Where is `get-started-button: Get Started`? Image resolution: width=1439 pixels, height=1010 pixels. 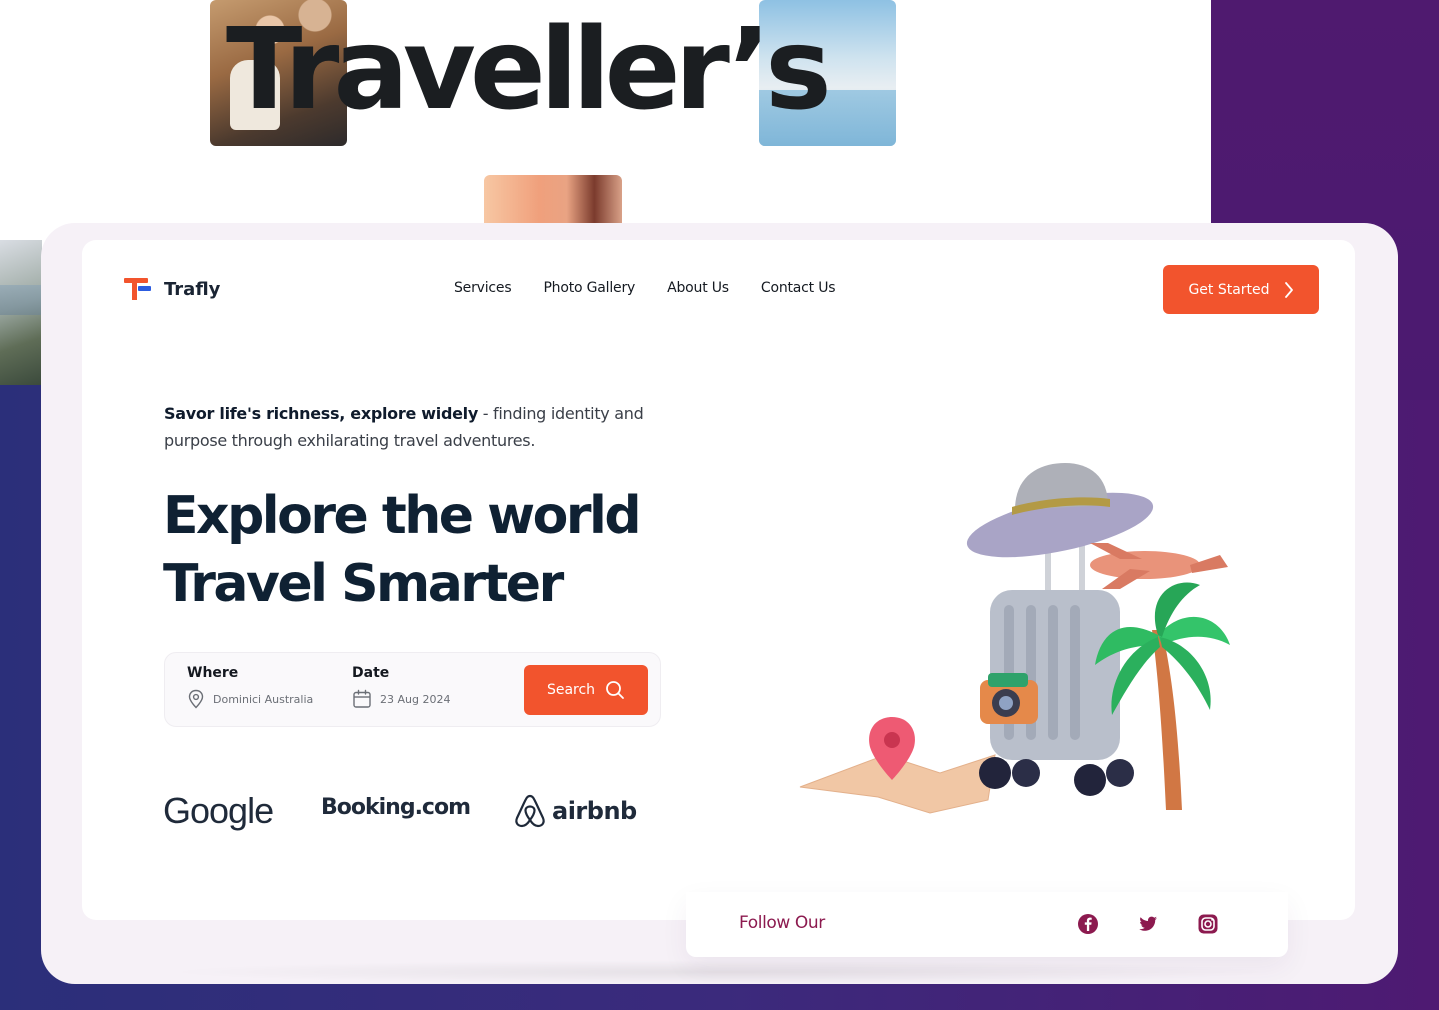 get-started-button: Get Started is located at coordinates (1241, 289).